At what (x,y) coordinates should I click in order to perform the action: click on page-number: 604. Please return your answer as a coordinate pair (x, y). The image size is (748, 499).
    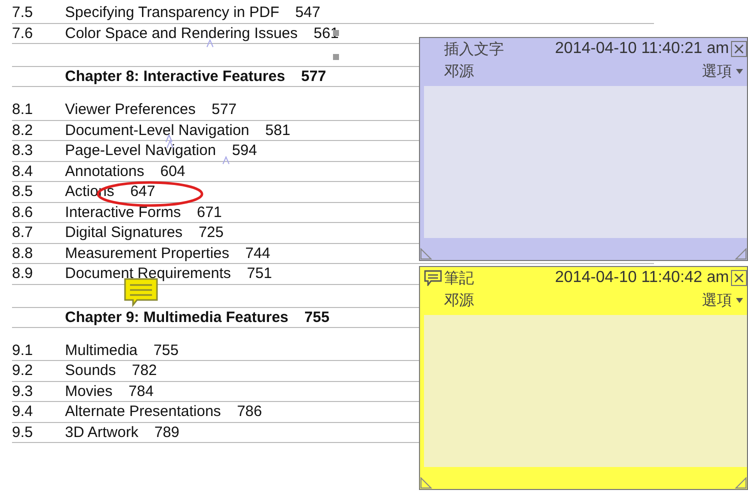
    Looking at the image, I should click on (173, 171).